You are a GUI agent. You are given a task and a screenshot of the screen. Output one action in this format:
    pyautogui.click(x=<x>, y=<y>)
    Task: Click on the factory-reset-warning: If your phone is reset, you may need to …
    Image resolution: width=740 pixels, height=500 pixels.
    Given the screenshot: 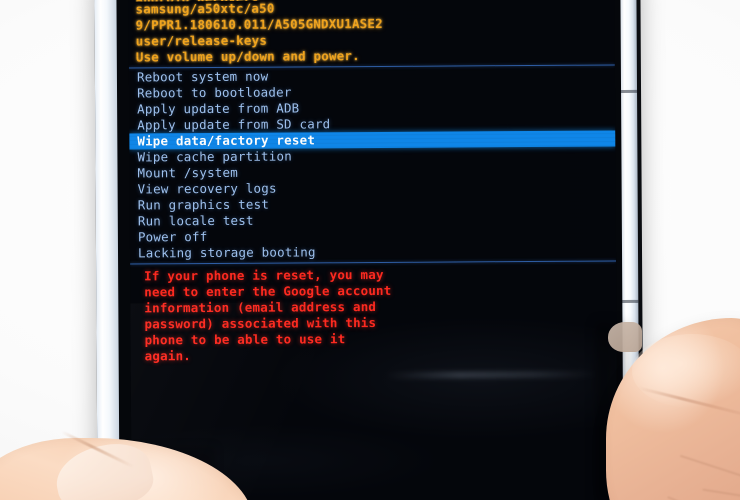 What is the action you would take?
    pyautogui.click(x=373, y=314)
    